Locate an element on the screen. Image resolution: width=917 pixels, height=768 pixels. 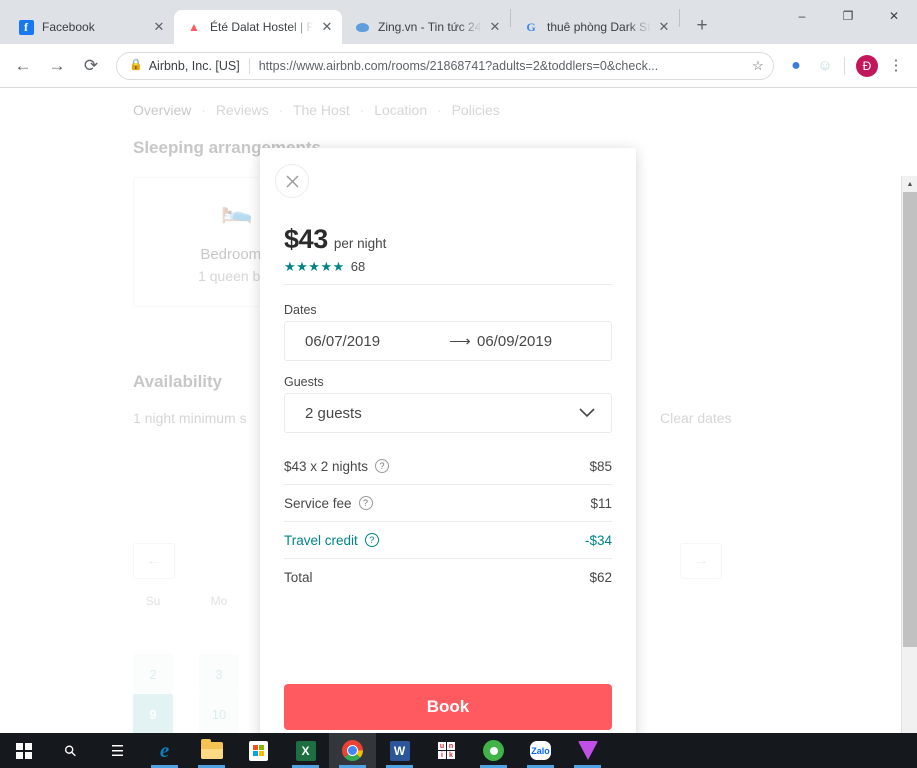
availability-title: Availability is located at coordinates (178, 381).